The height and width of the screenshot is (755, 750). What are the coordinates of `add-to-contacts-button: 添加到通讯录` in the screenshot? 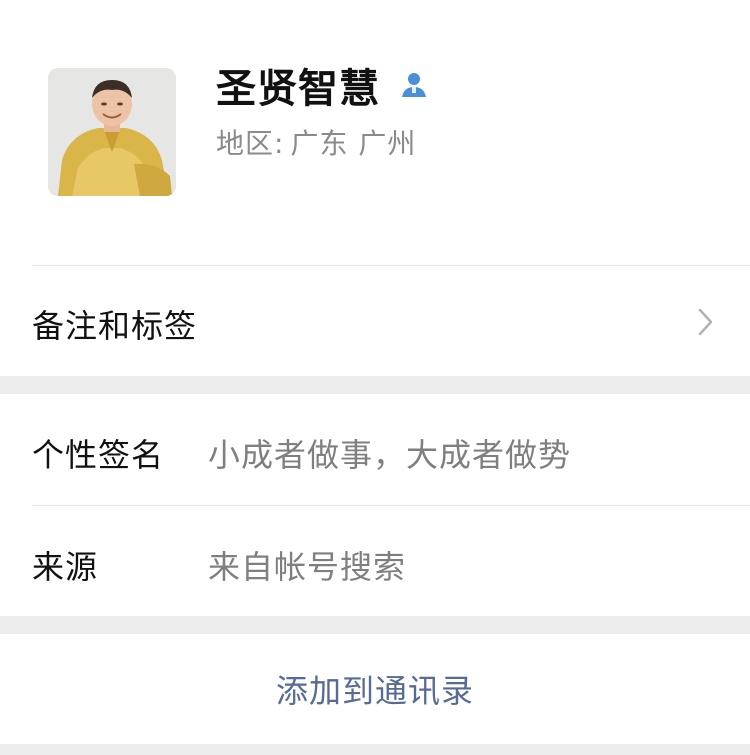 It's located at (375, 689).